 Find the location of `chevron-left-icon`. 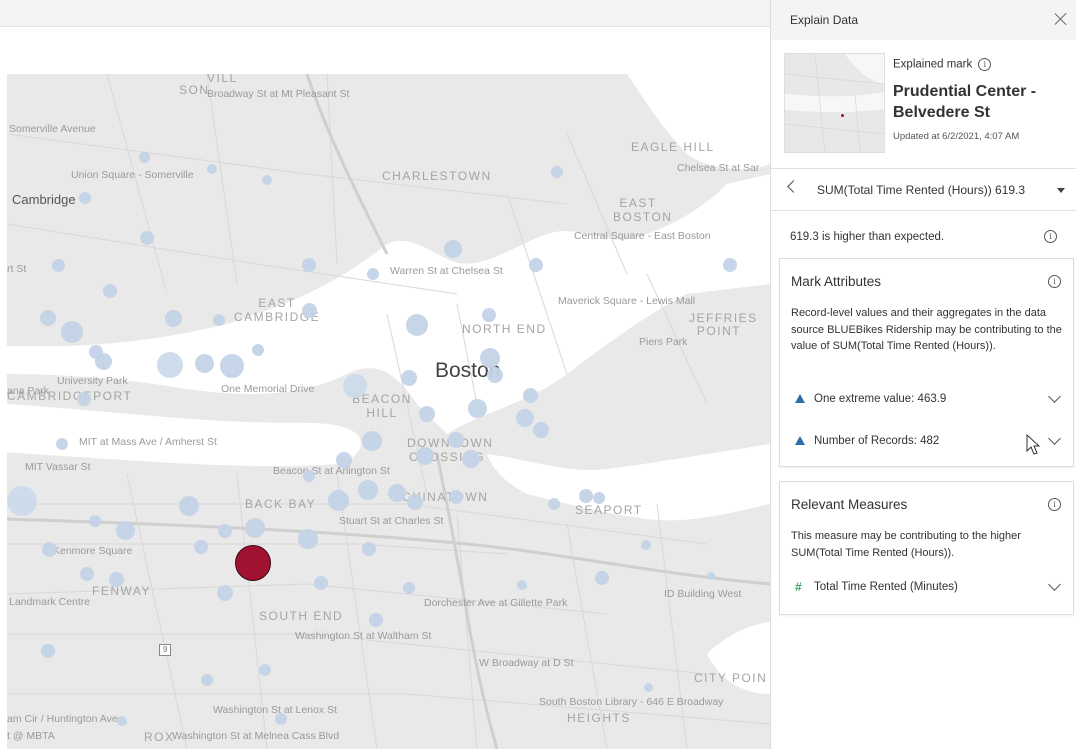

chevron-left-icon is located at coordinates (793, 186).